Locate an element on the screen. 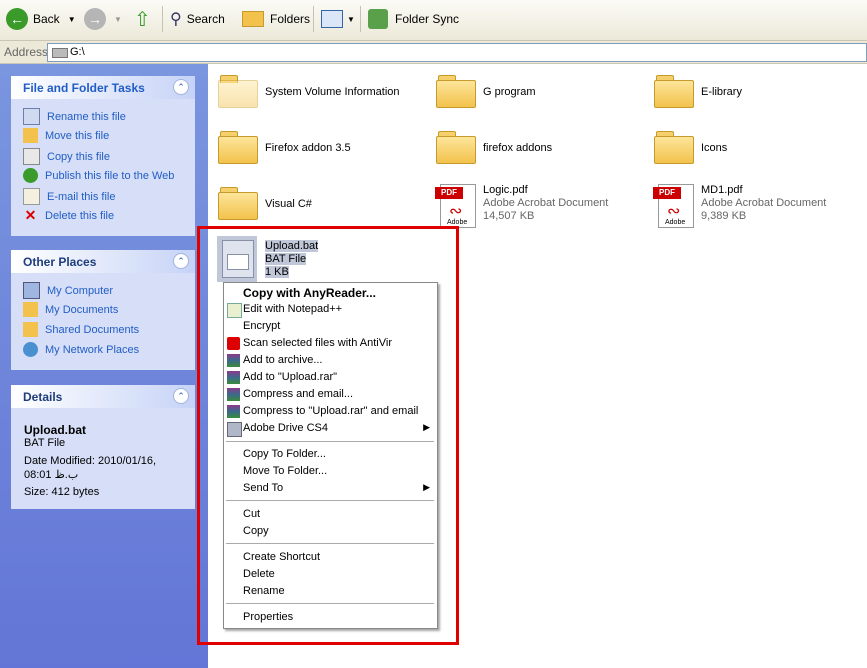 This screenshot has width=867, height=668. place-shared-documents: Shared Documents is located at coordinates (81, 329).